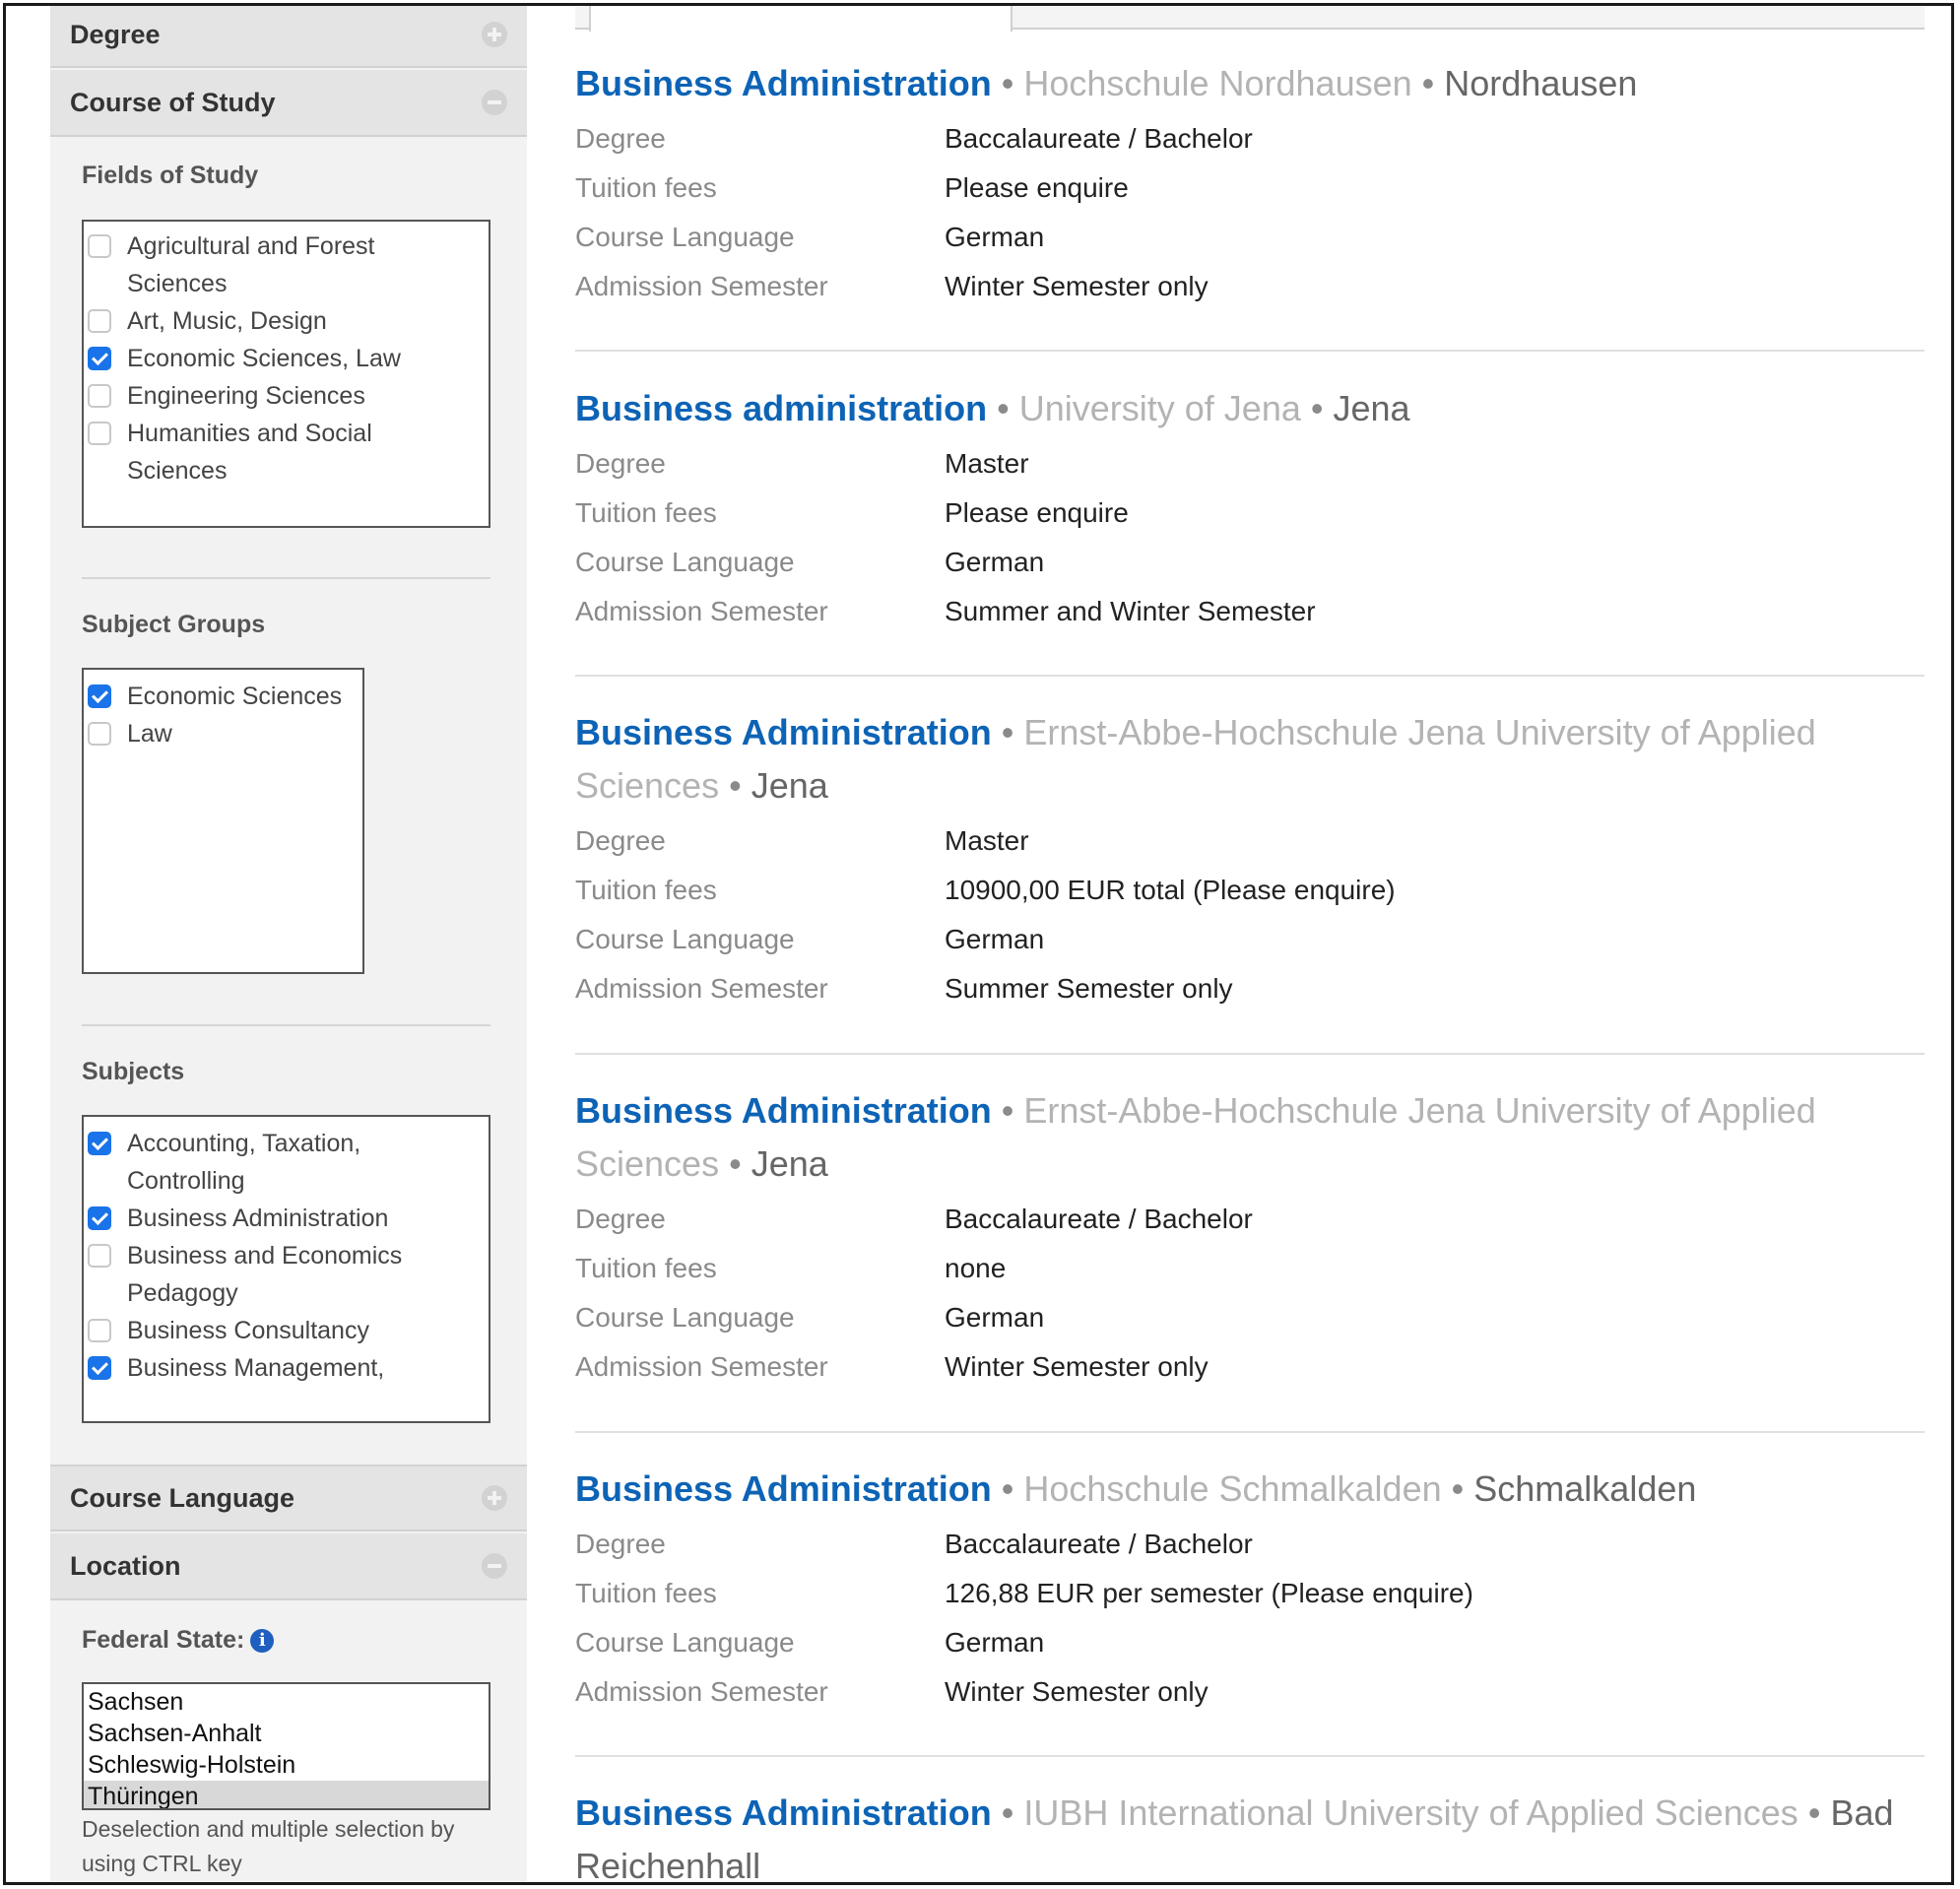 This screenshot has height=1889, width=1960. I want to click on accordion-location-label: Location, so click(126, 1566).